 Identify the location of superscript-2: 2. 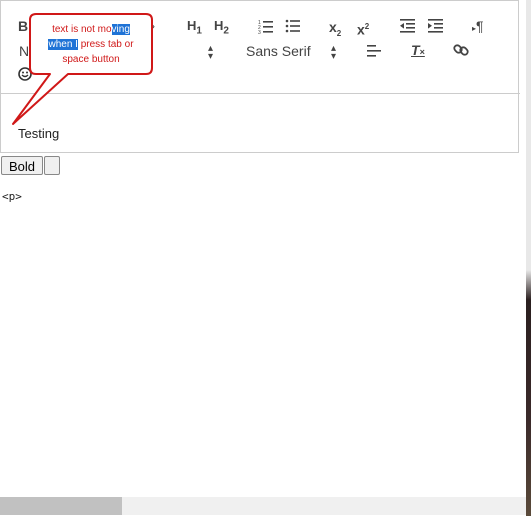
(367, 26).